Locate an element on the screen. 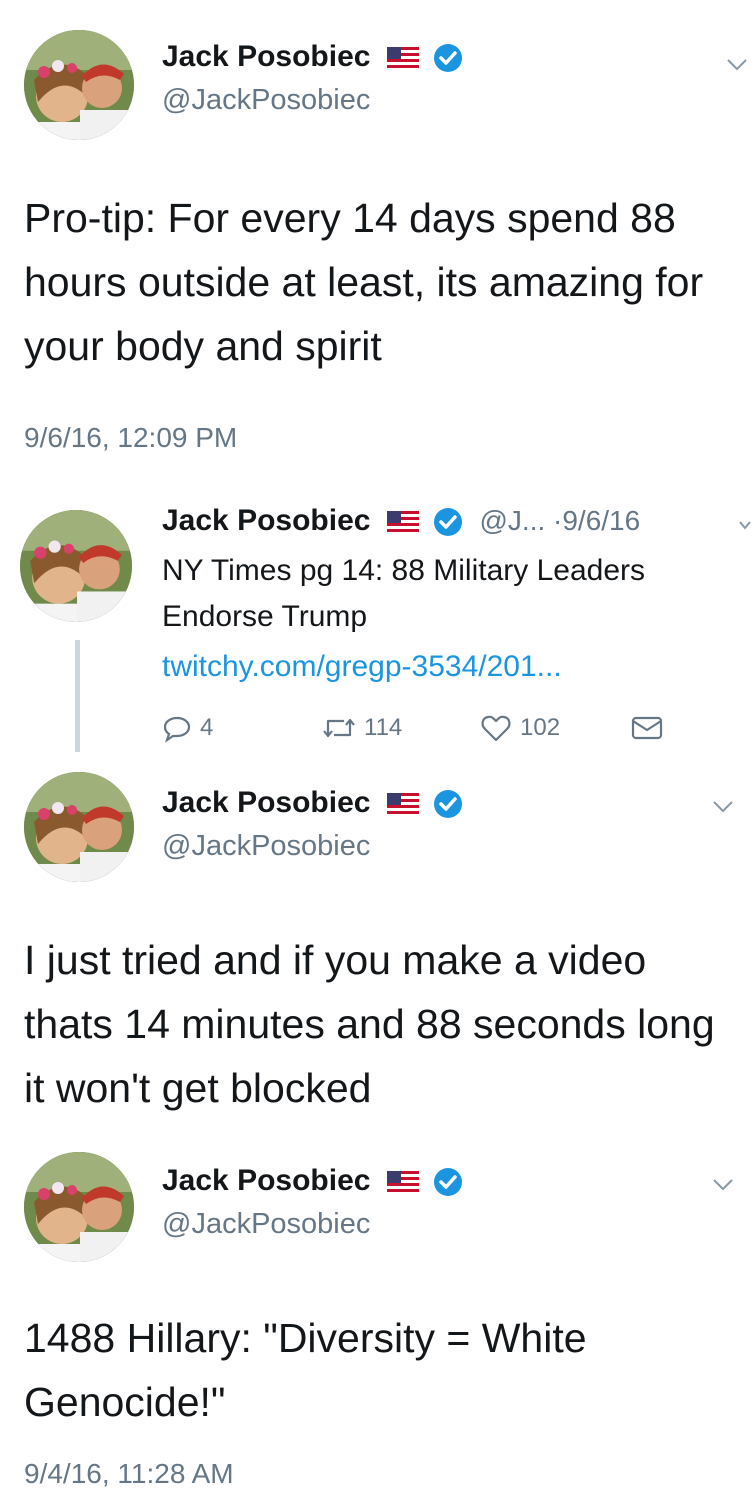 Image resolution: width=754 pixels, height=1508 pixels. reply-count: 4 is located at coordinates (207, 727).